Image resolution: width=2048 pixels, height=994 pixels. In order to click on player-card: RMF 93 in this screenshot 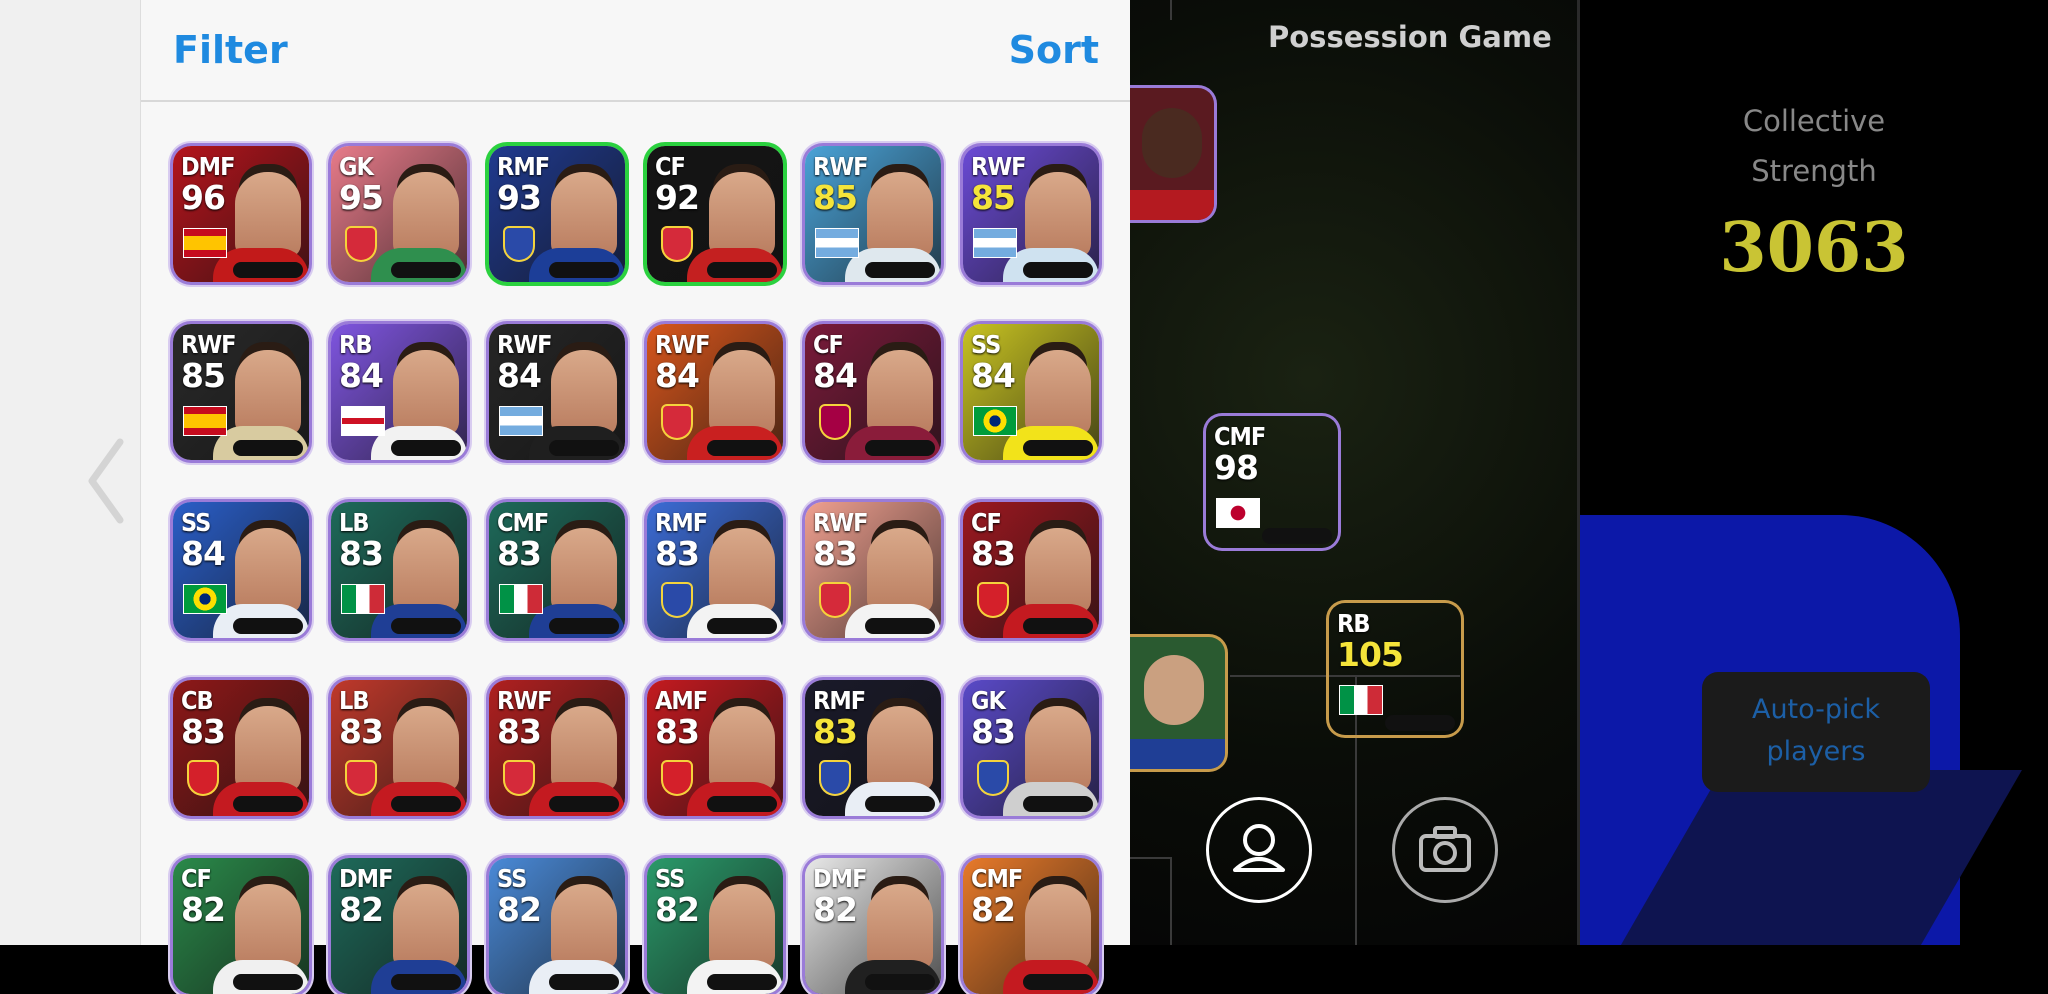, I will do `click(557, 214)`.